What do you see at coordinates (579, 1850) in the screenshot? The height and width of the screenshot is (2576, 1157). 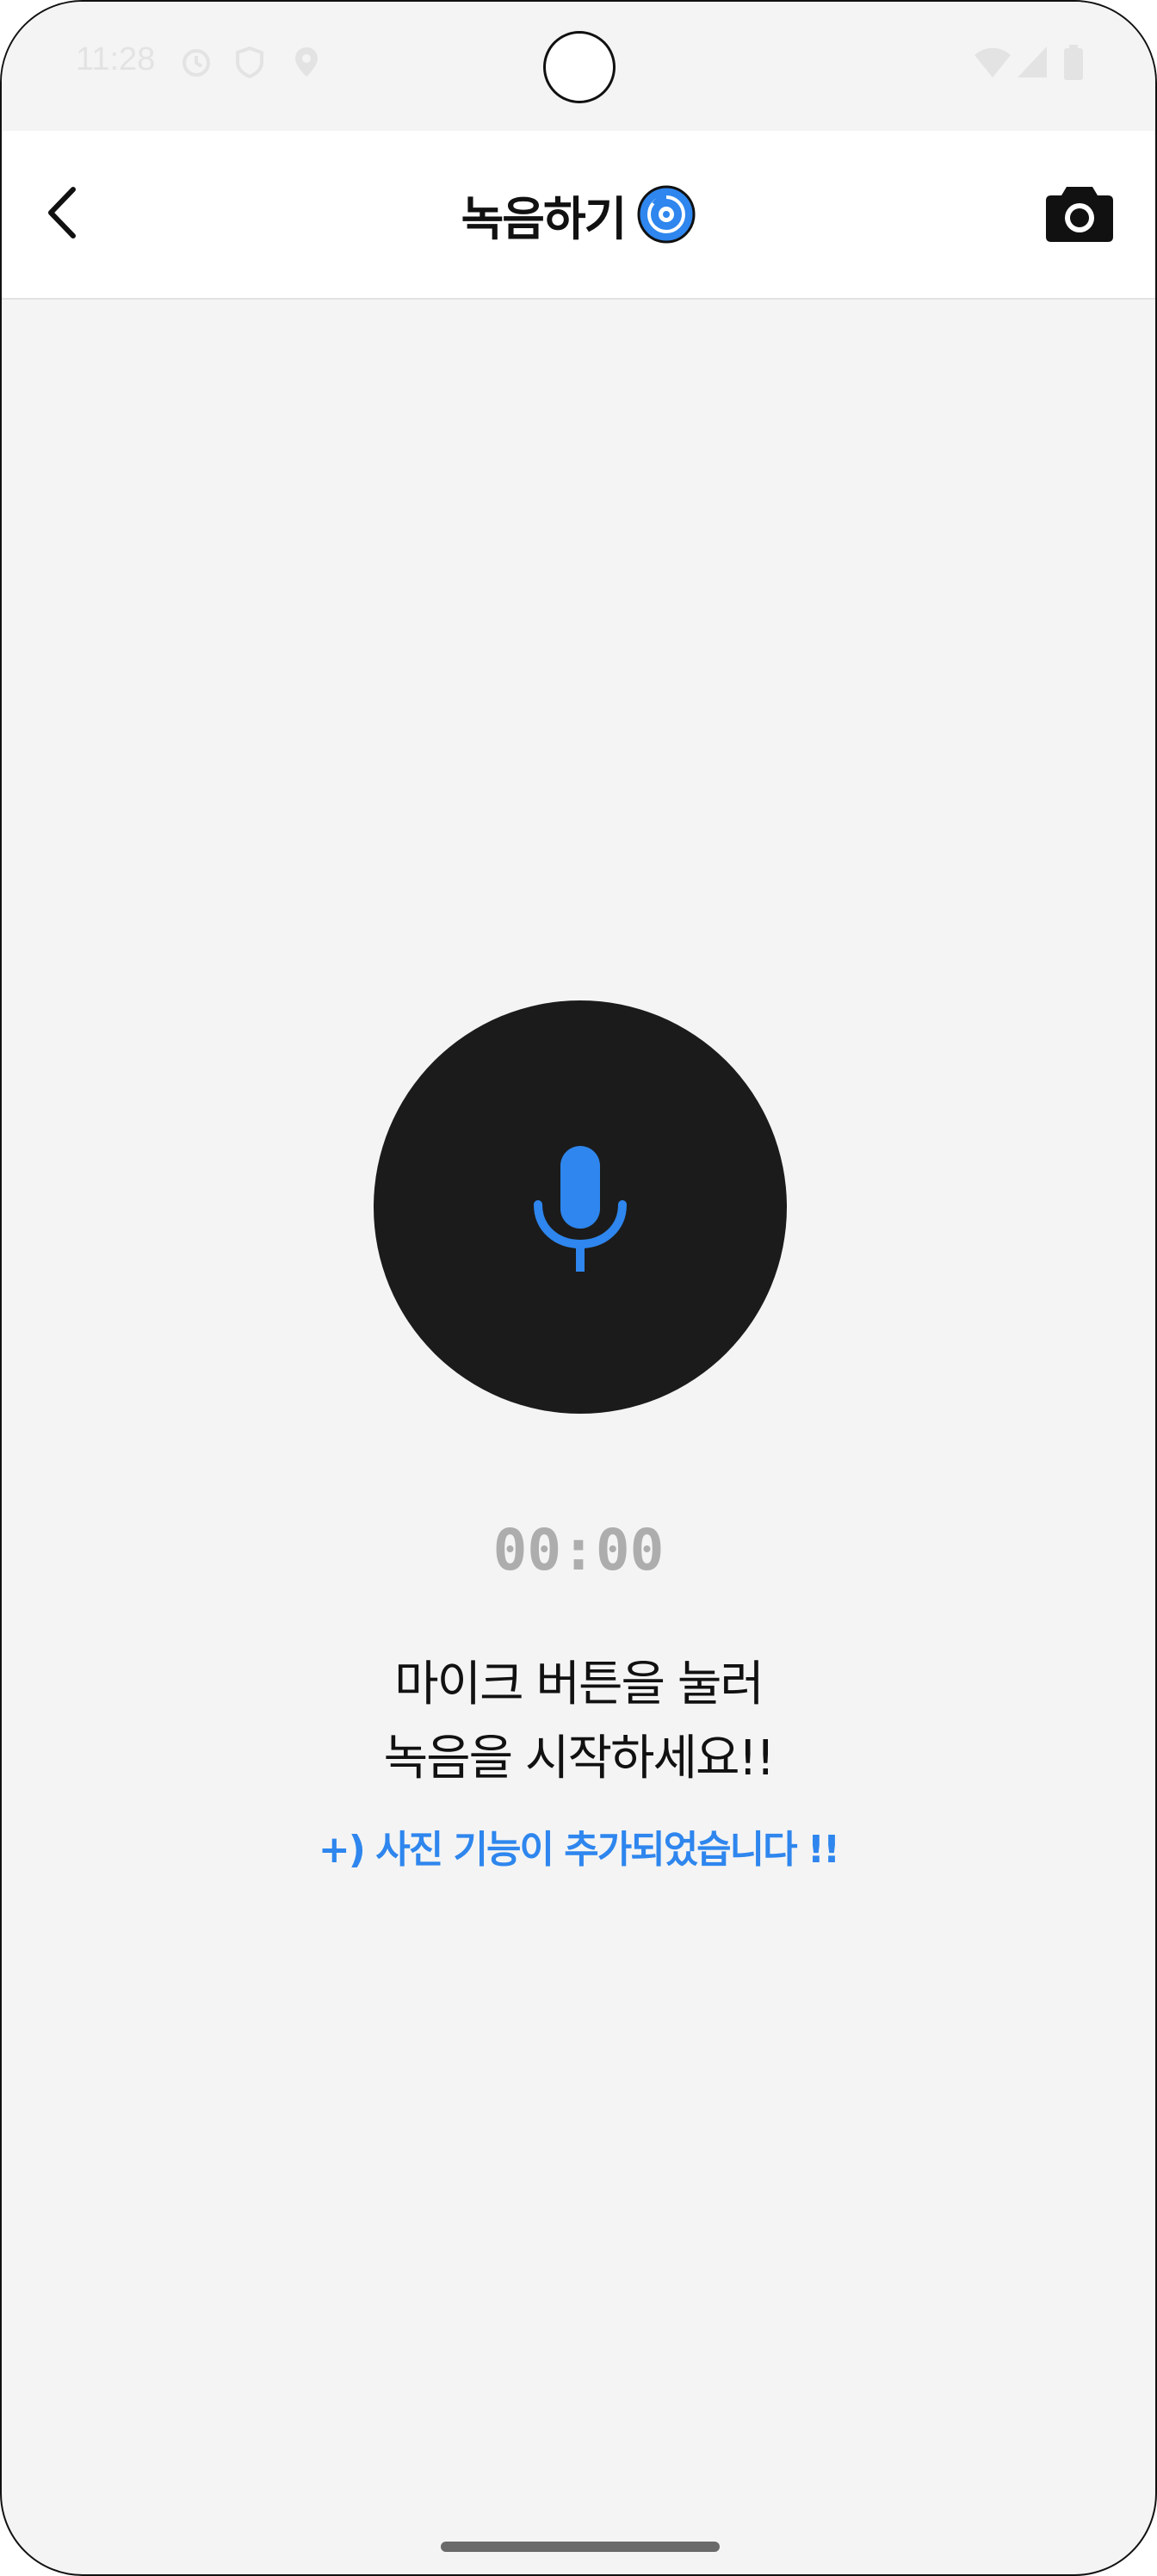 I see `feature-notice: +) 사진 기능이 추가되었습니다 !!` at bounding box center [579, 1850].